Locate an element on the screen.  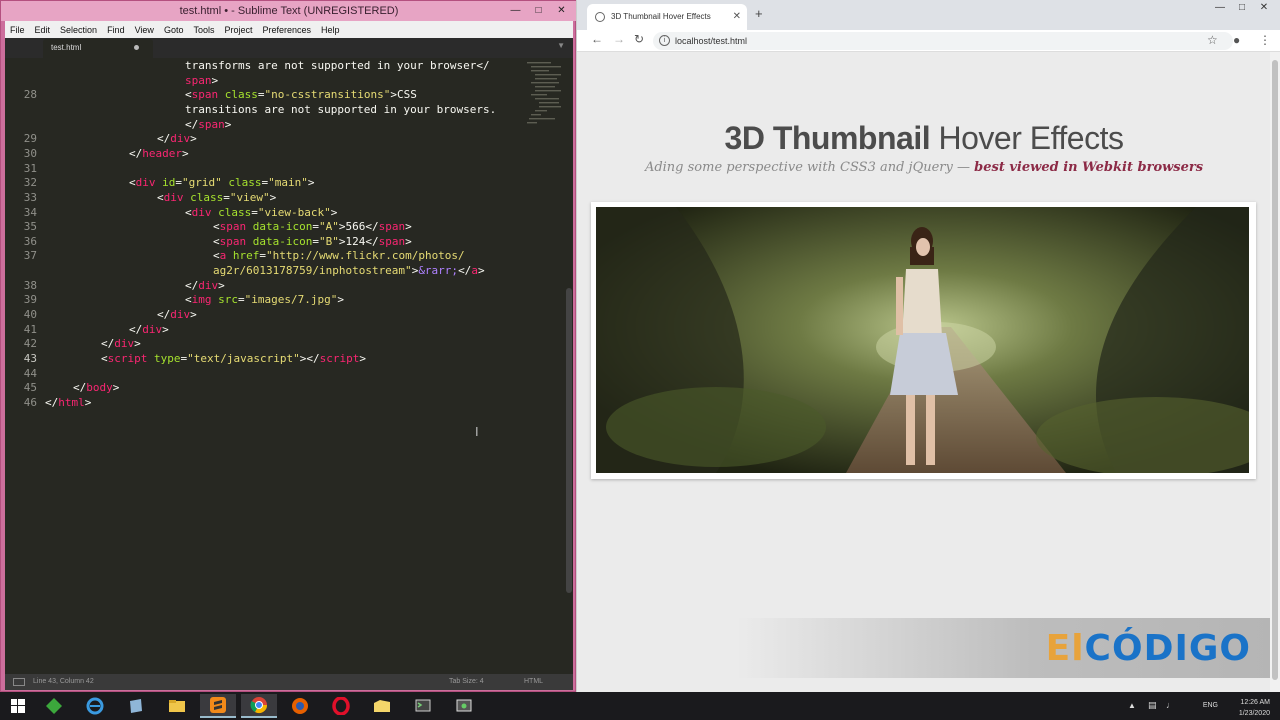
menu-item-help: Help is located at coordinates (330, 30).